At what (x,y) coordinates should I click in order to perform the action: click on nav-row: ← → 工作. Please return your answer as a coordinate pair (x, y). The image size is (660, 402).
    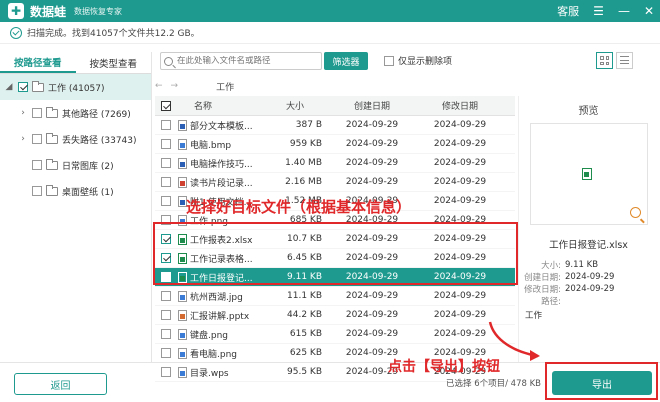
    Looking at the image, I should click on (335, 86).